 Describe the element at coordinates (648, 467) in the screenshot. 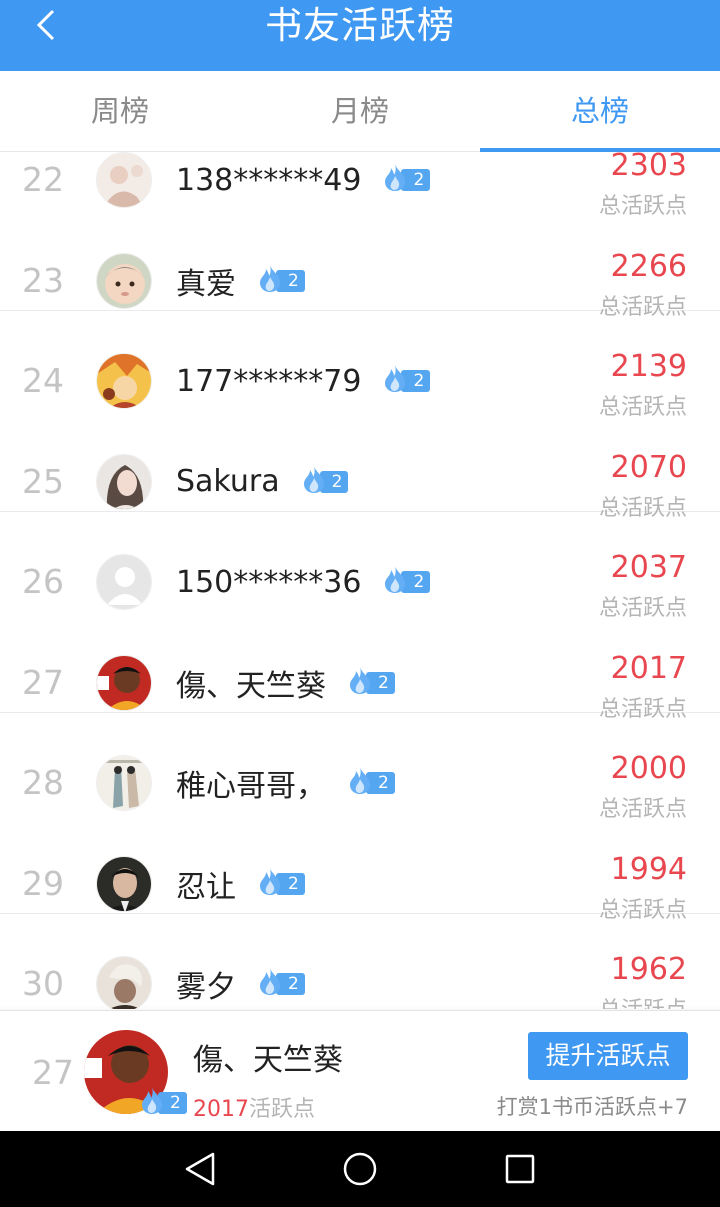

I see `points-value: 2070` at that location.